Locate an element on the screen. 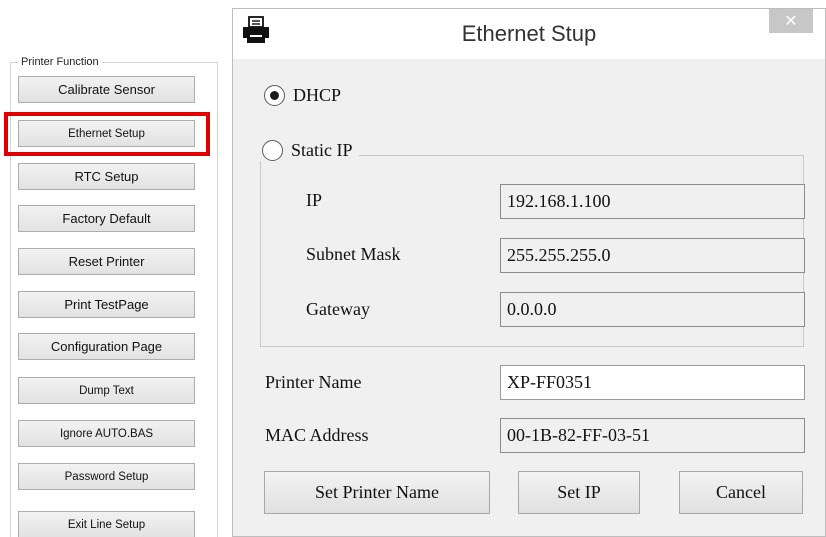  set-printer-name-button: Set Printer Name is located at coordinates (377, 492).